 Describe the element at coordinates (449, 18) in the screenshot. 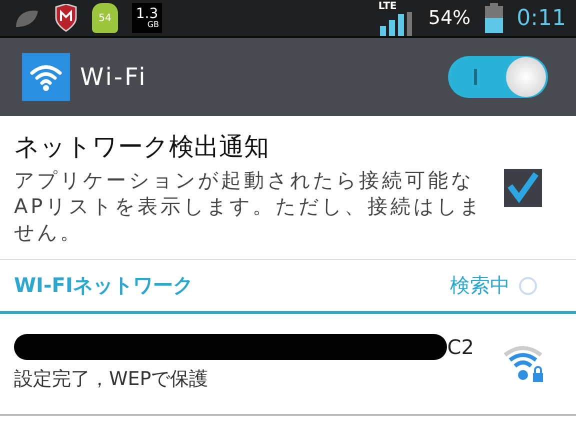

I see `battery-percent: 54%` at that location.